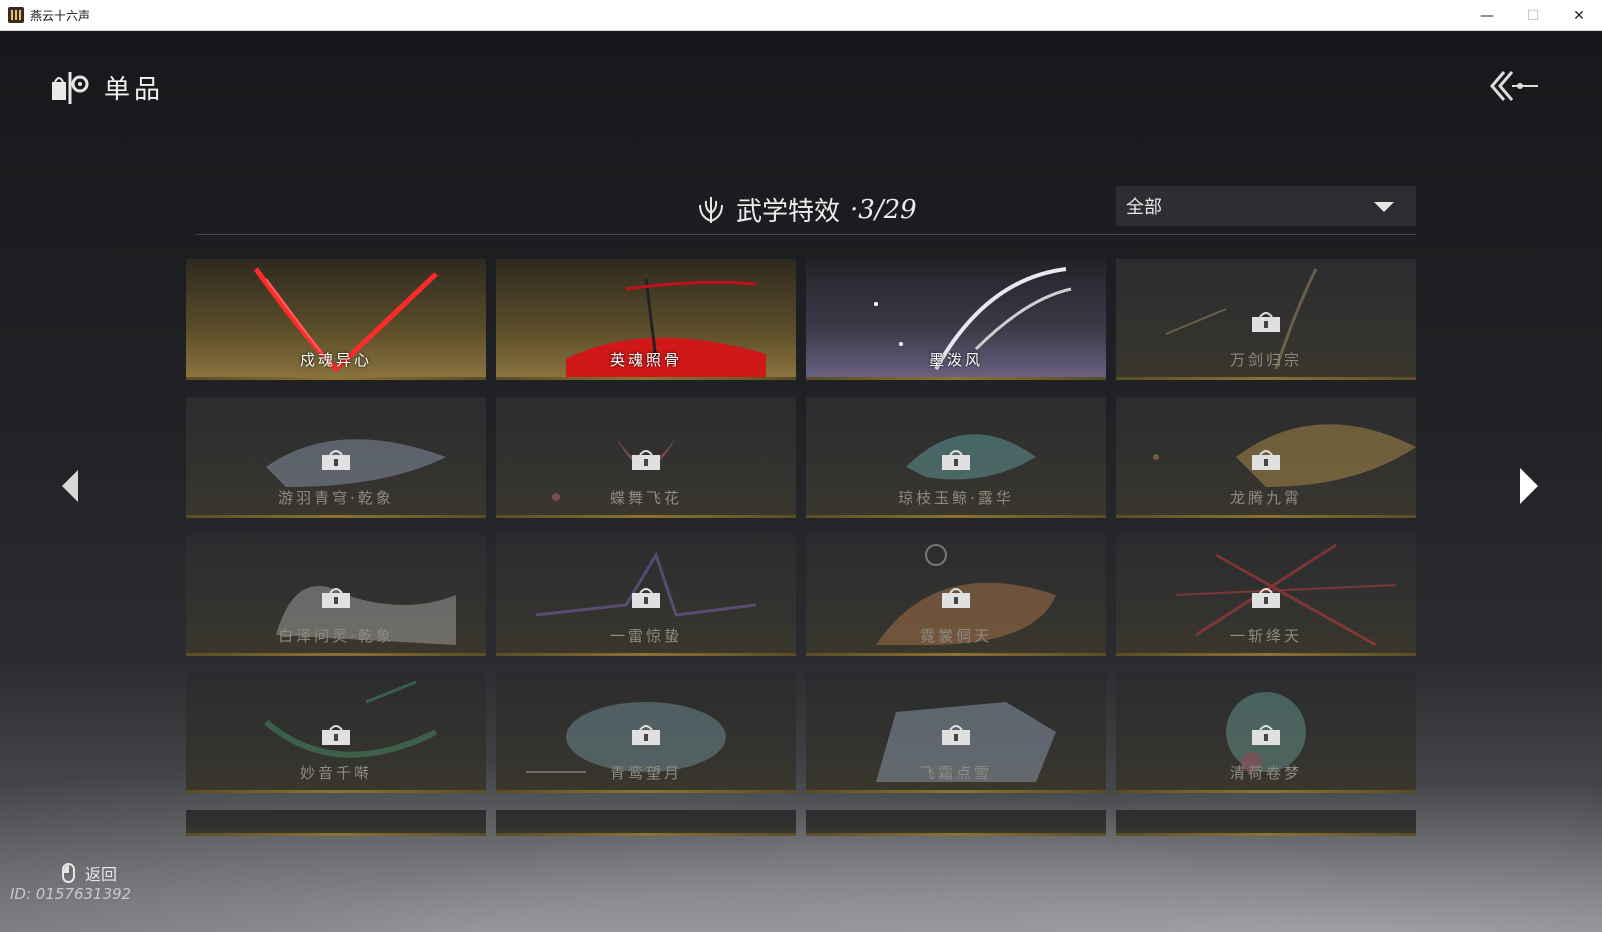  What do you see at coordinates (101, 874) in the screenshot?
I see `back-hint-label: 返回` at bounding box center [101, 874].